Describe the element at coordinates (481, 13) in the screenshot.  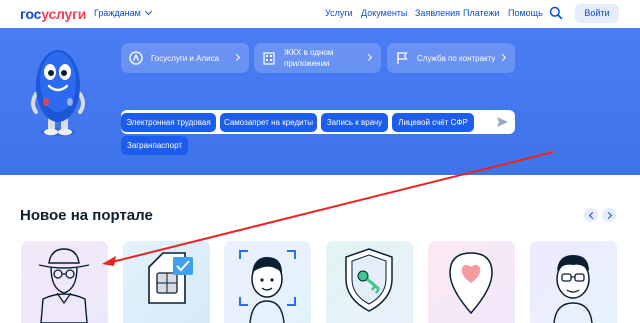
I see `nav-payments: Платежи` at that location.